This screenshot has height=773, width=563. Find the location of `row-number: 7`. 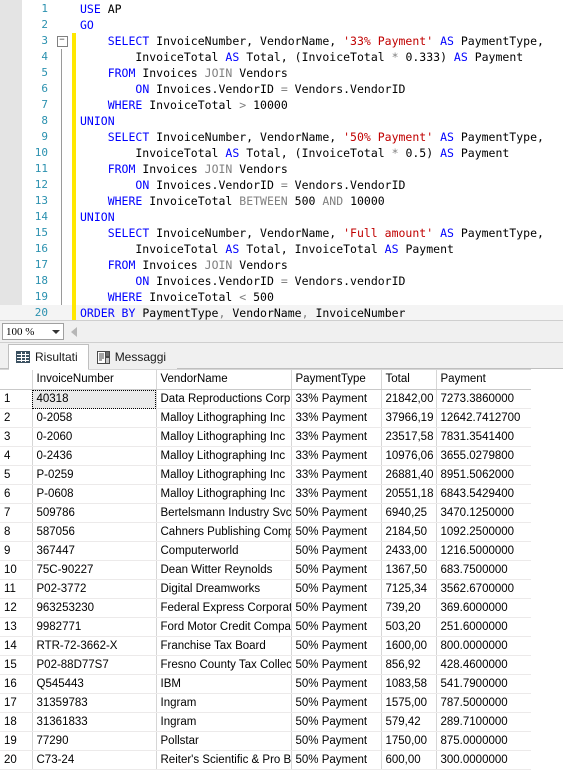

row-number: 7 is located at coordinates (16, 513).